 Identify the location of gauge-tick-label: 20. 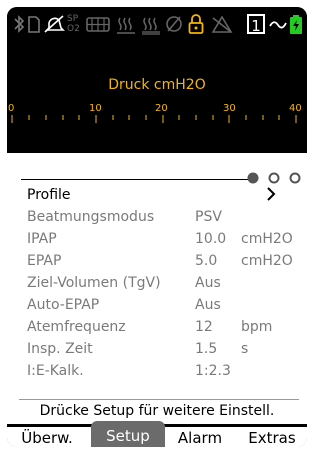
(161, 108).